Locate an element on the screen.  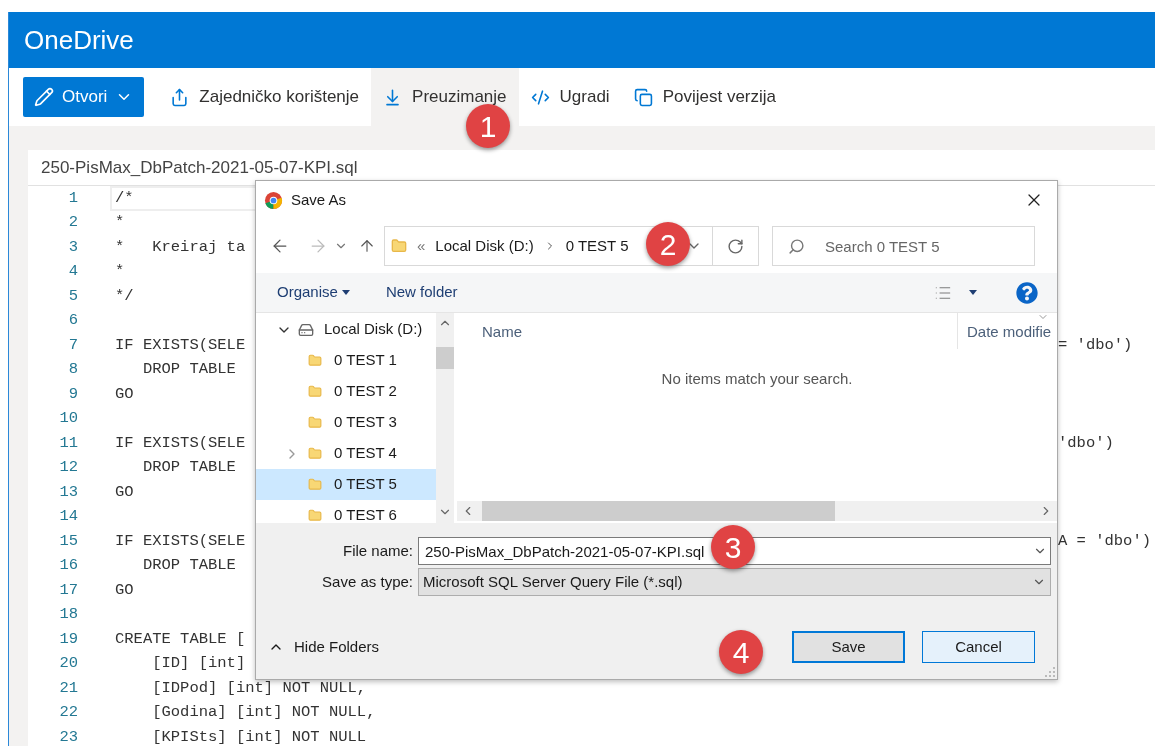
line-number: 22 is located at coordinates (68, 713).